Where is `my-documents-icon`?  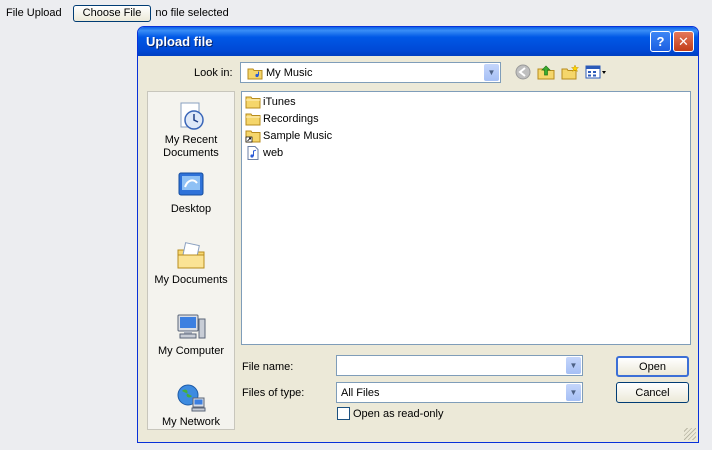
my-documents-icon is located at coordinates (191, 255).